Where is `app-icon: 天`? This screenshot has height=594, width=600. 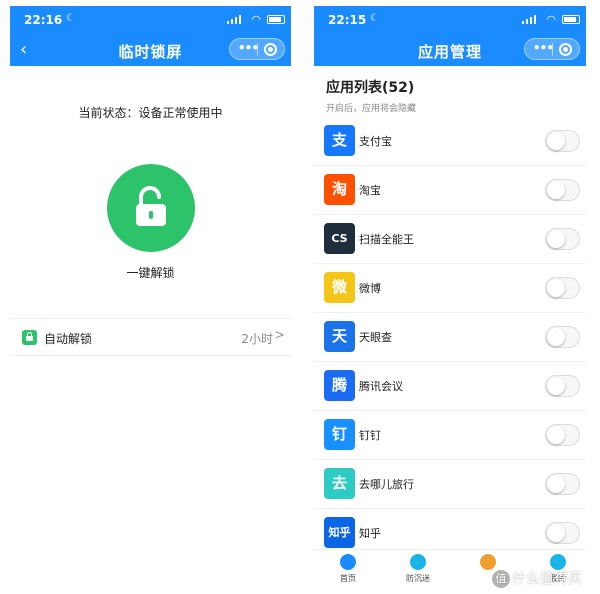
app-icon: 天 is located at coordinates (339, 336).